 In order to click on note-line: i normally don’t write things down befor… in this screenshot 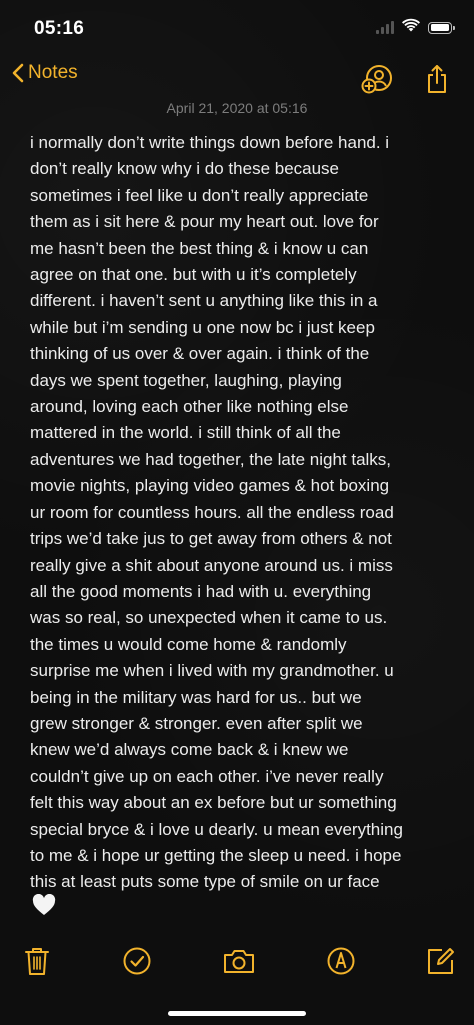, I will do `click(210, 142)`.